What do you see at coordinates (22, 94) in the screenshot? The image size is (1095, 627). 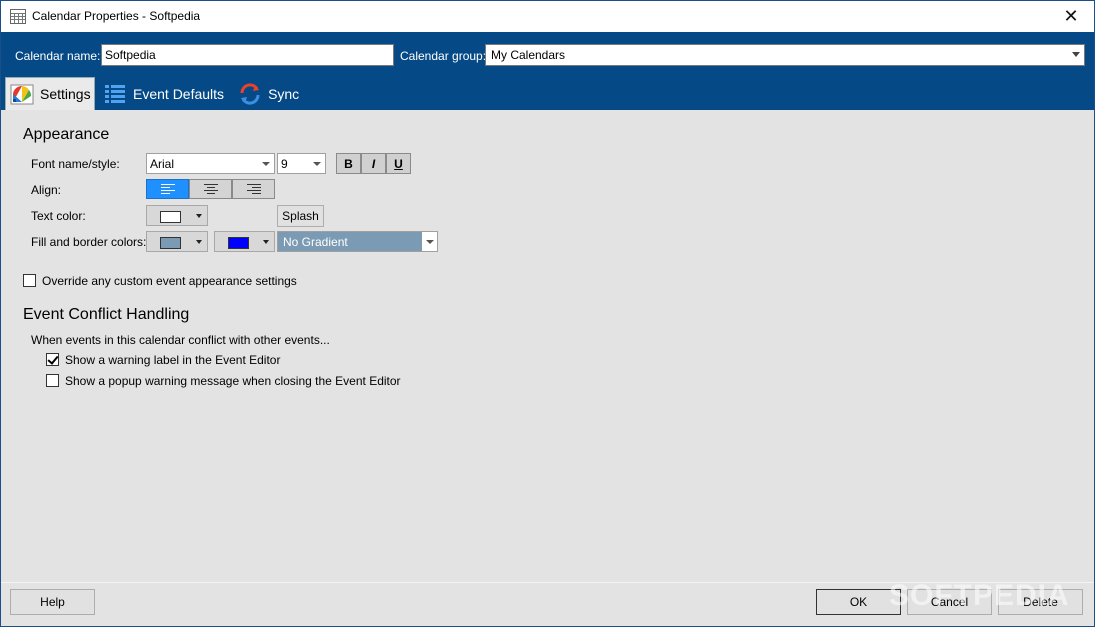 I see `settings-palette-icon` at bounding box center [22, 94].